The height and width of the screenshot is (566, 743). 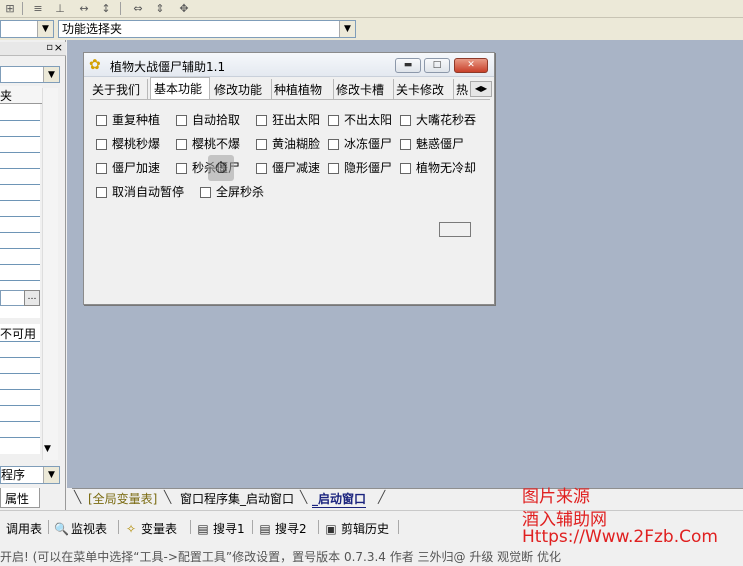 What do you see at coordinates (136, 144) in the screenshot?
I see `checkbox-label: 樱桃秒爆` at bounding box center [136, 144].